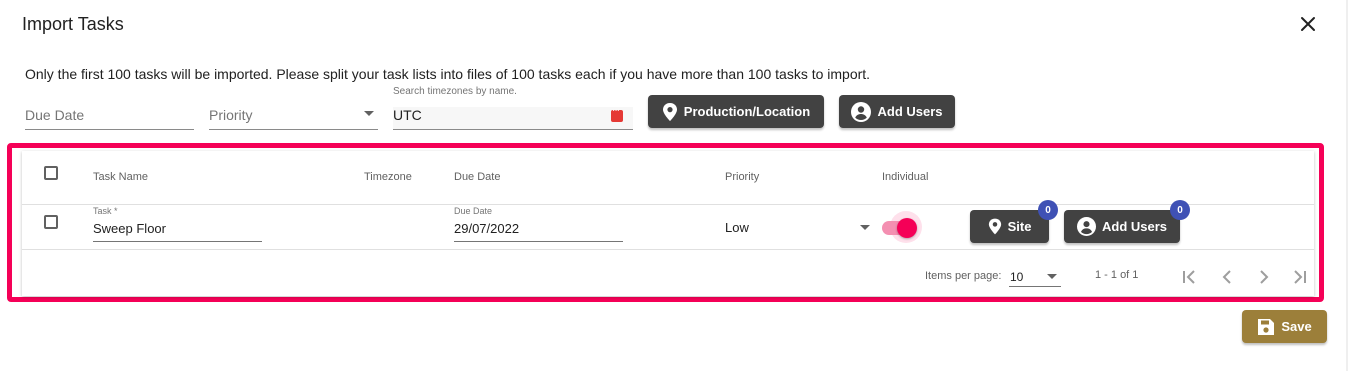  I want to click on items-per-page-value: 10, so click(1017, 277).